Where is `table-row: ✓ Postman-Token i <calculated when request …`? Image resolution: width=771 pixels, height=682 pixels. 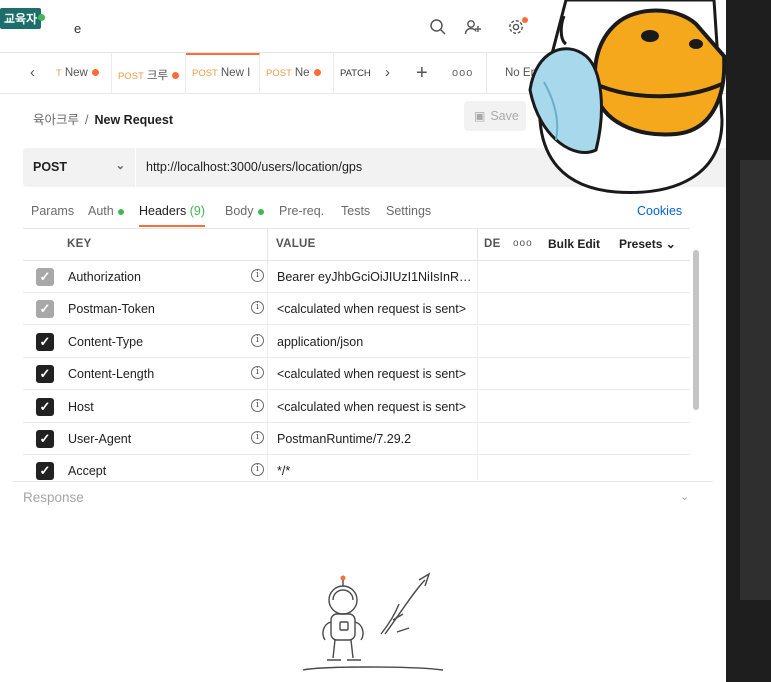 table-row: ✓ Postman-Token i <calculated when request … is located at coordinates (356, 309).